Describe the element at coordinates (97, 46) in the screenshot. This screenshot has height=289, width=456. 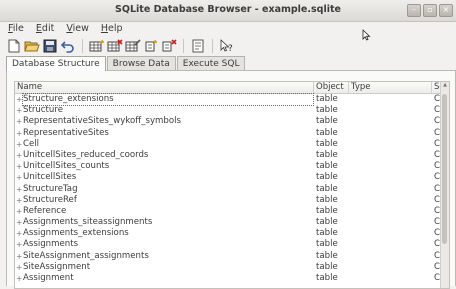
I see `create-table-icon` at that location.